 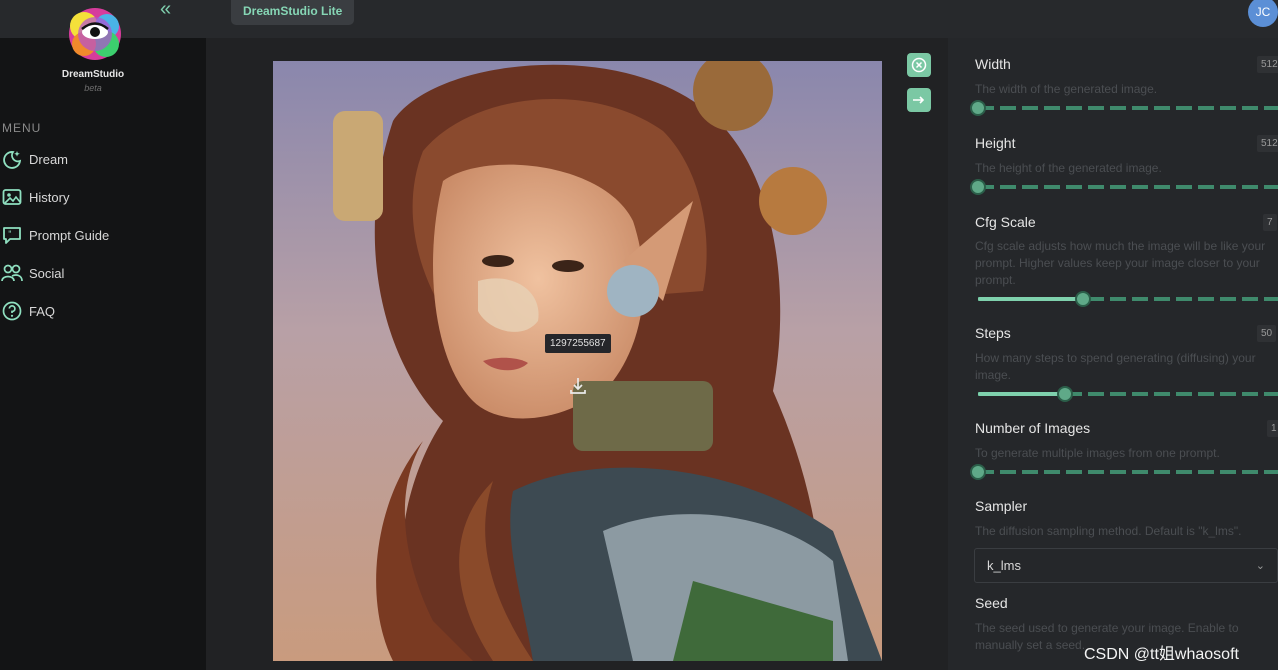 I want to click on num-images-label: Number of Images, so click(x=1033, y=428).